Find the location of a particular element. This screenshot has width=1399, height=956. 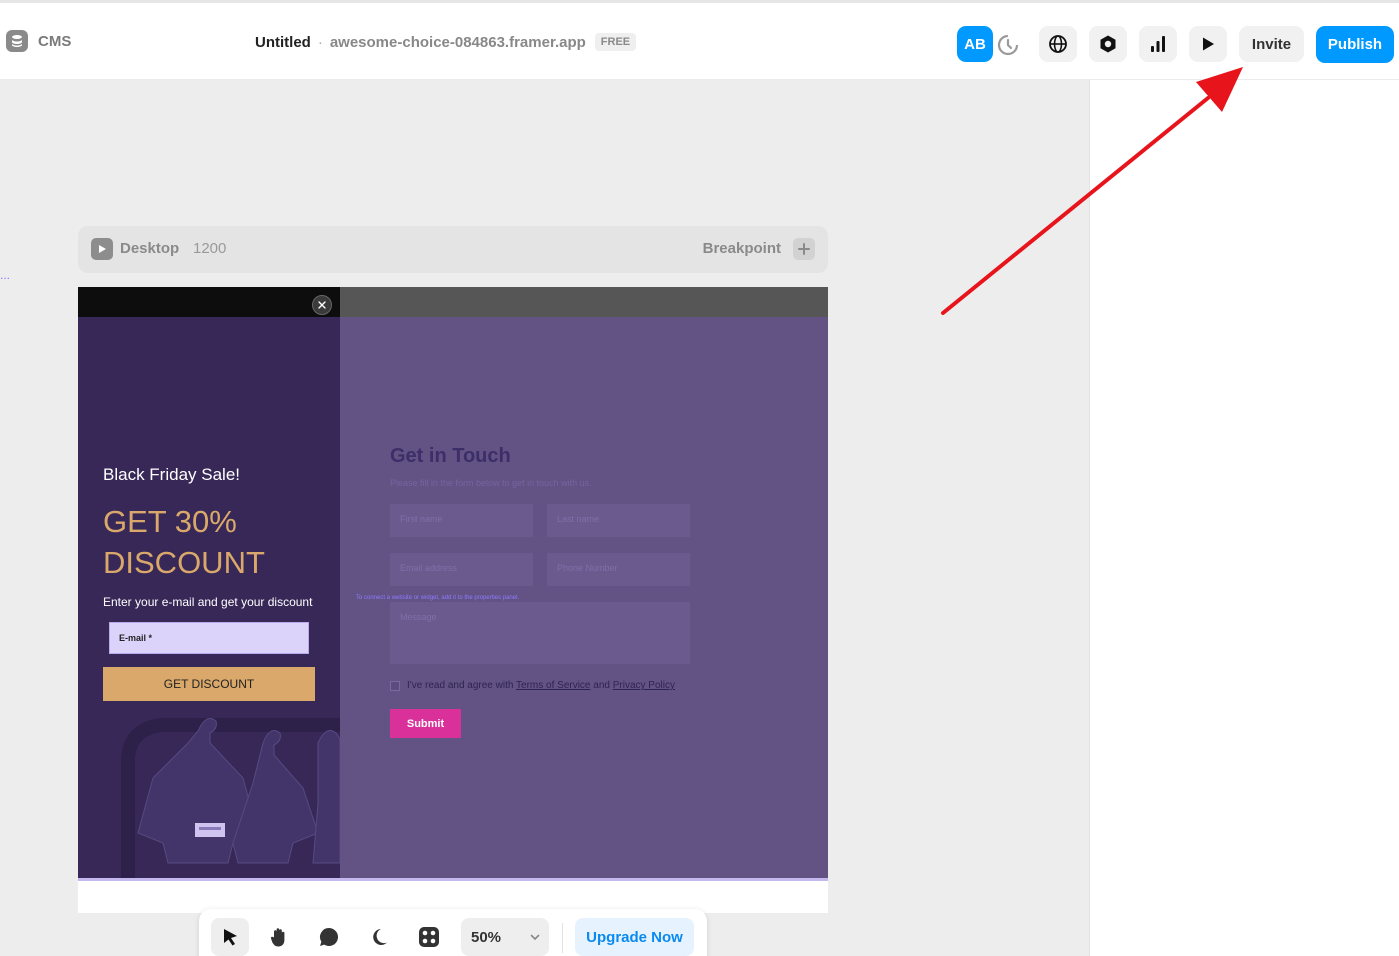

agree-prefix: I've read and agree with is located at coordinates (460, 685).